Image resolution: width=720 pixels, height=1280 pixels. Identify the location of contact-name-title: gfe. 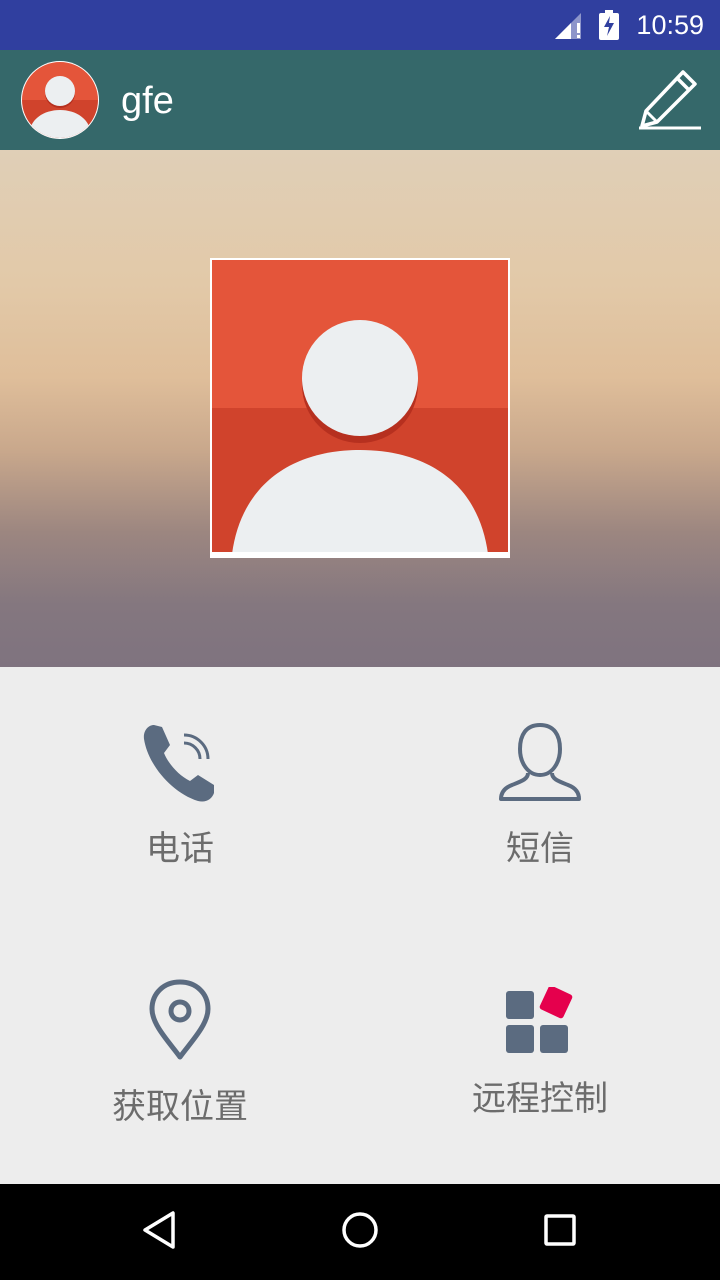
(147, 101).